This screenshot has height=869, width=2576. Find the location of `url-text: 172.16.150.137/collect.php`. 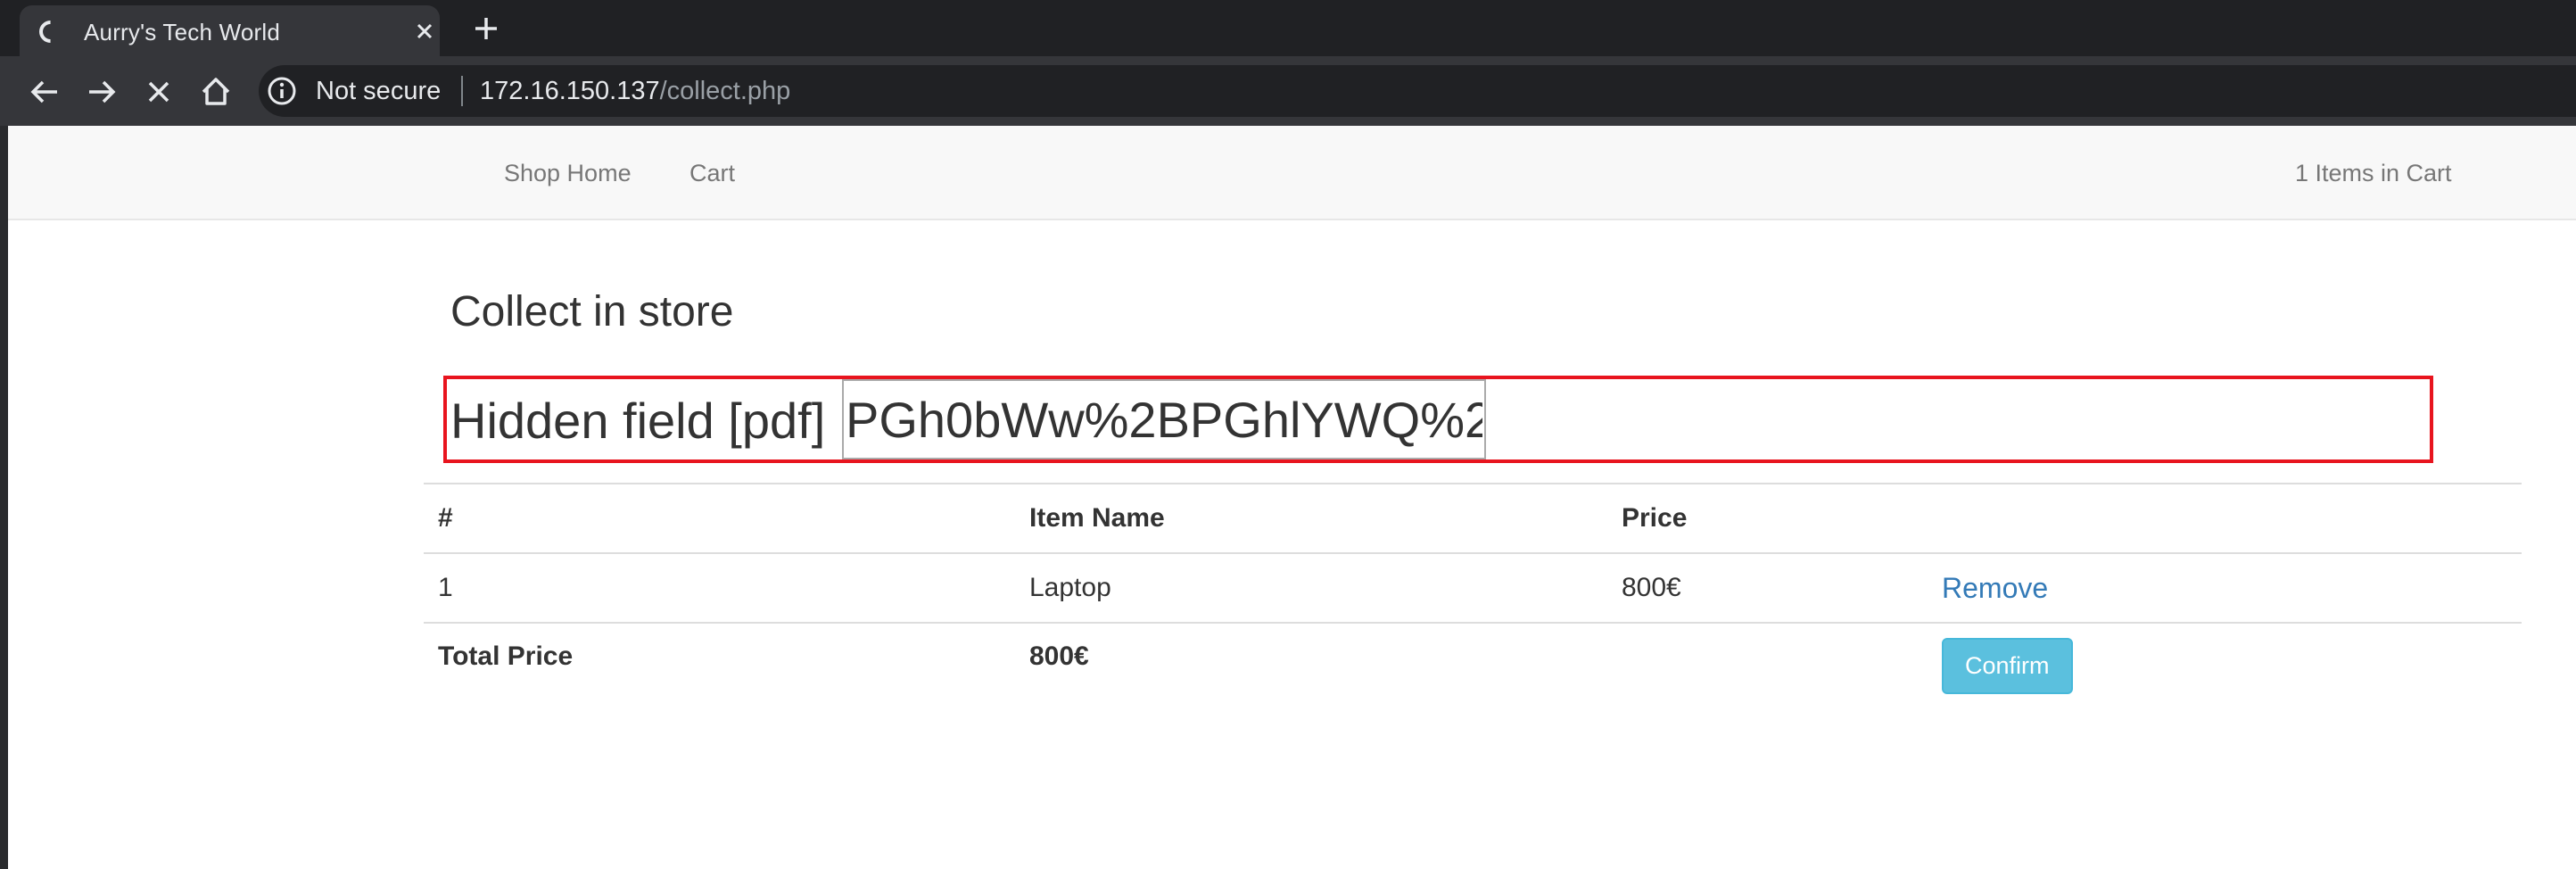

url-text: 172.16.150.137/collect.php is located at coordinates (635, 91).